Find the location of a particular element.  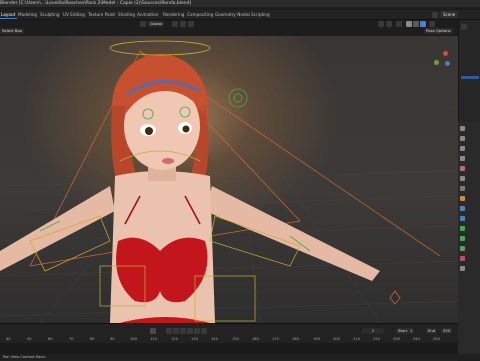

tab-layout: Layout is located at coordinates (9, 14).